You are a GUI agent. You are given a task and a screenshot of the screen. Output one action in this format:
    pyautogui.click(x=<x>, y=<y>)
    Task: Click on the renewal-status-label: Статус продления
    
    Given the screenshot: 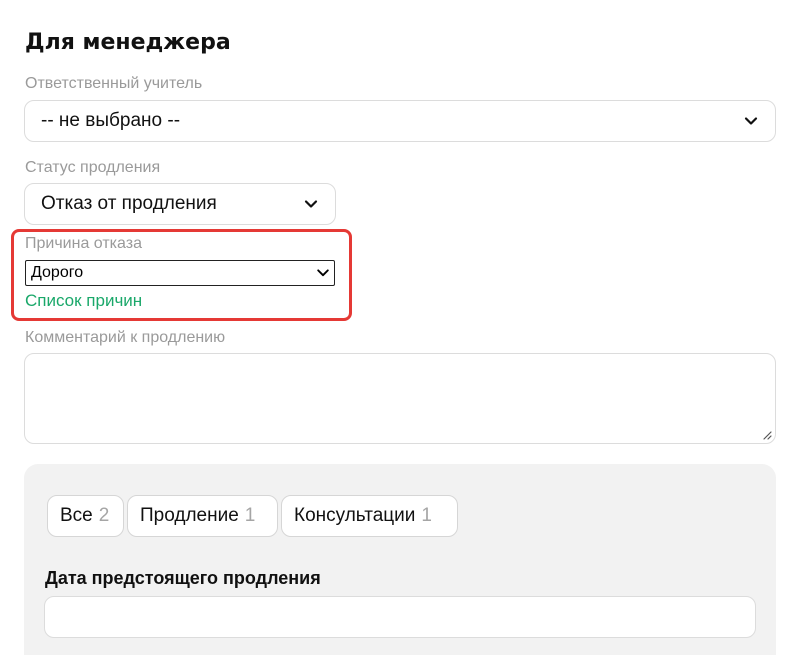 What is the action you would take?
    pyautogui.click(x=93, y=167)
    